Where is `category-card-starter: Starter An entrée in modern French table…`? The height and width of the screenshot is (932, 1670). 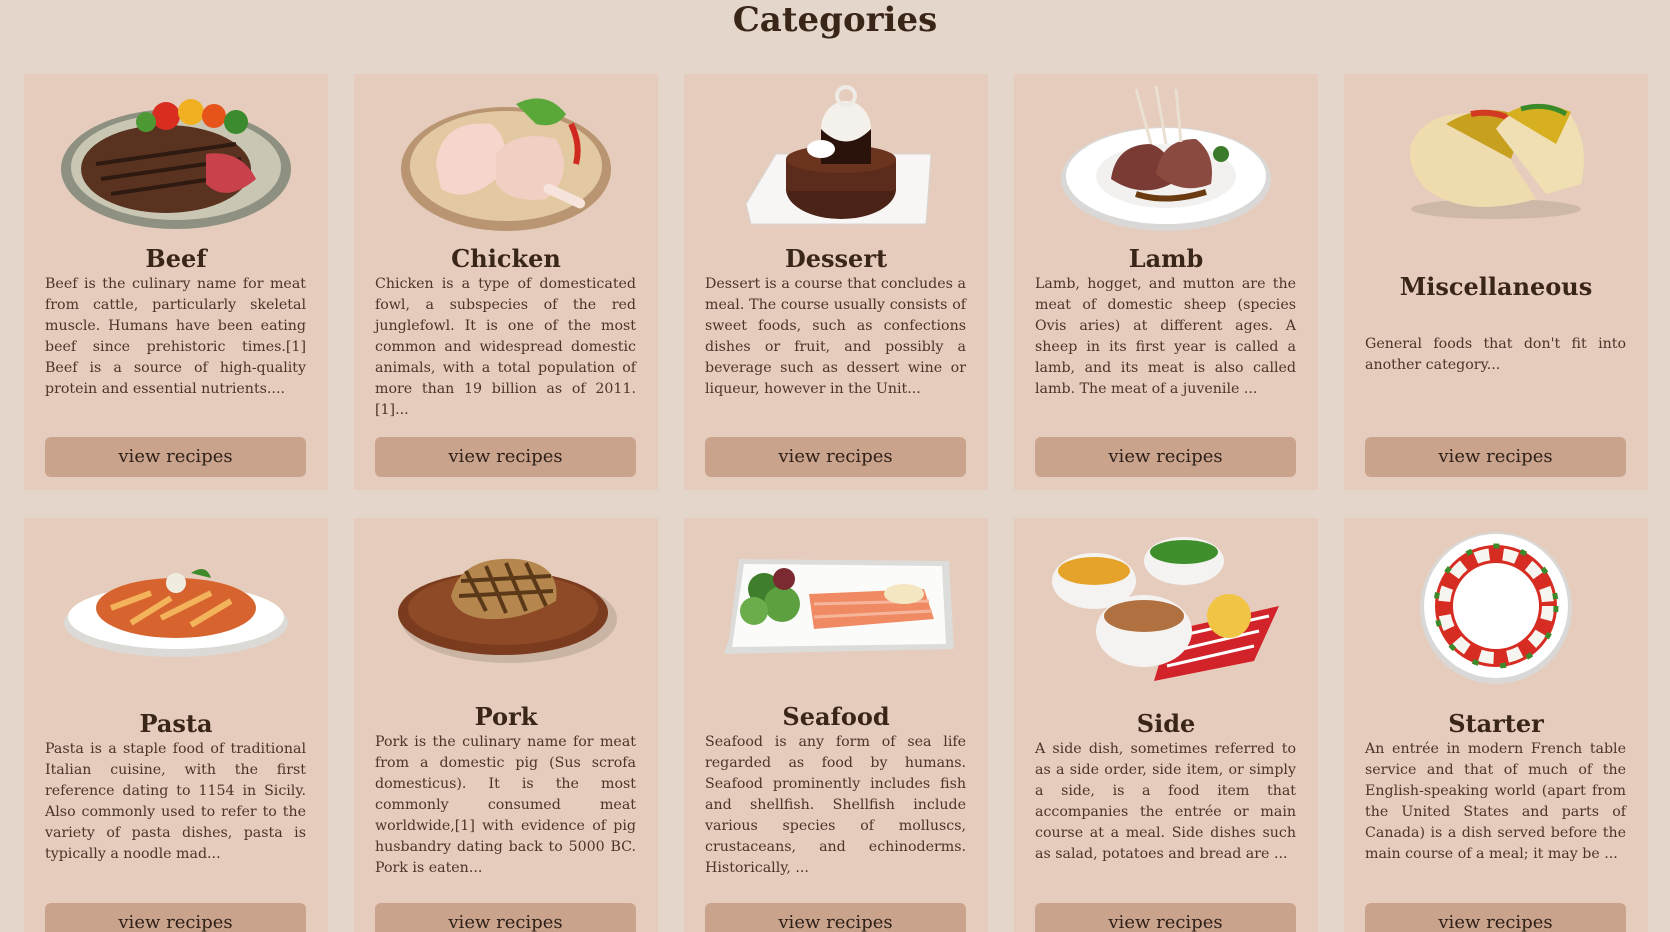
category-card-starter: Starter An entrée in modern French table… is located at coordinates (1496, 725).